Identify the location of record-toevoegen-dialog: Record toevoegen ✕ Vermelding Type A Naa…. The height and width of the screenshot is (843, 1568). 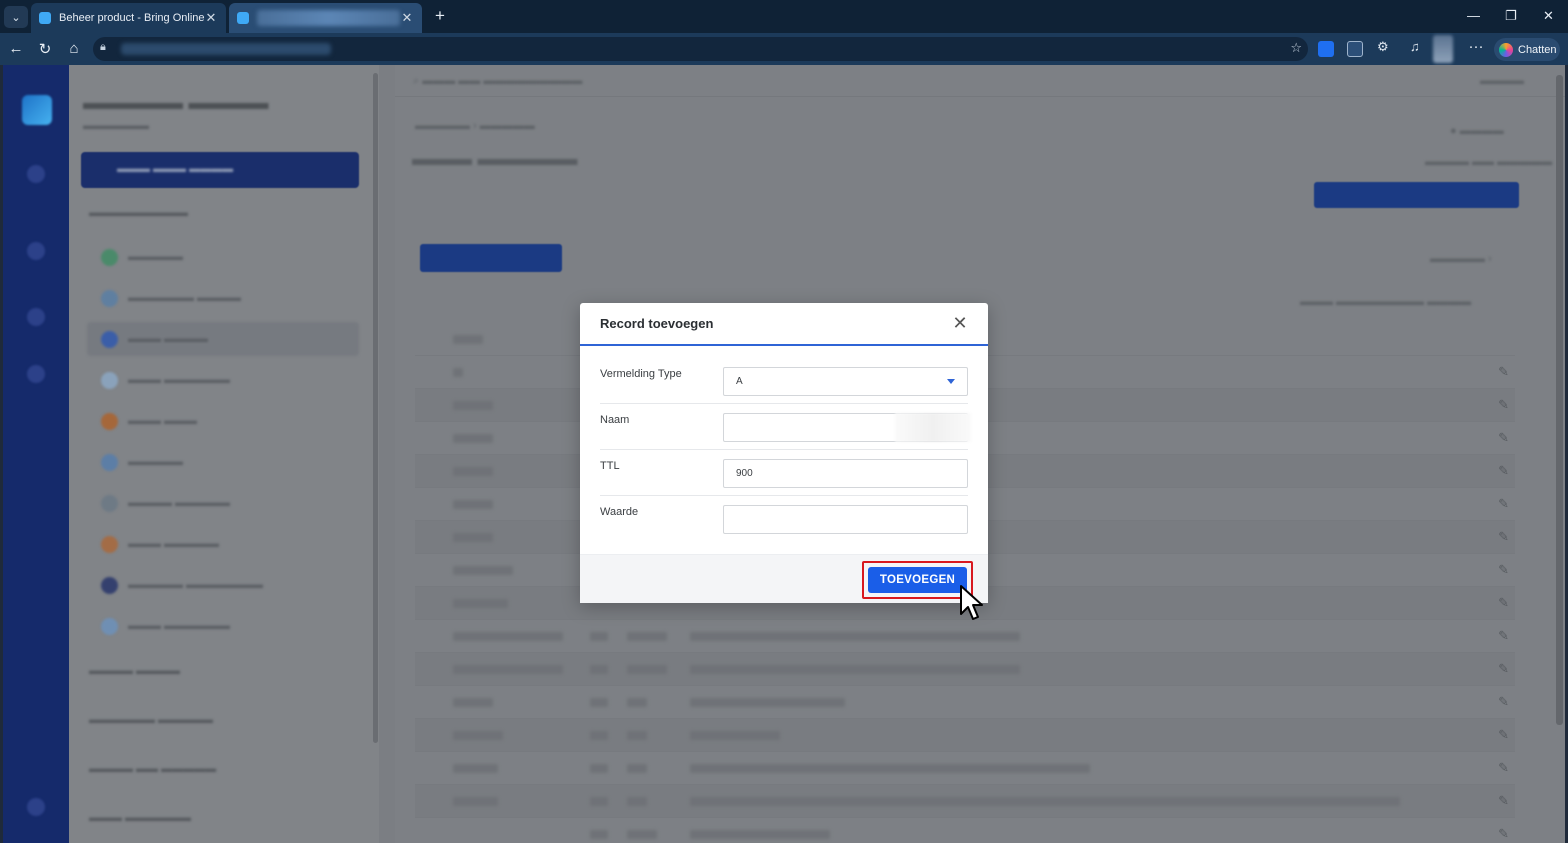
(784, 453).